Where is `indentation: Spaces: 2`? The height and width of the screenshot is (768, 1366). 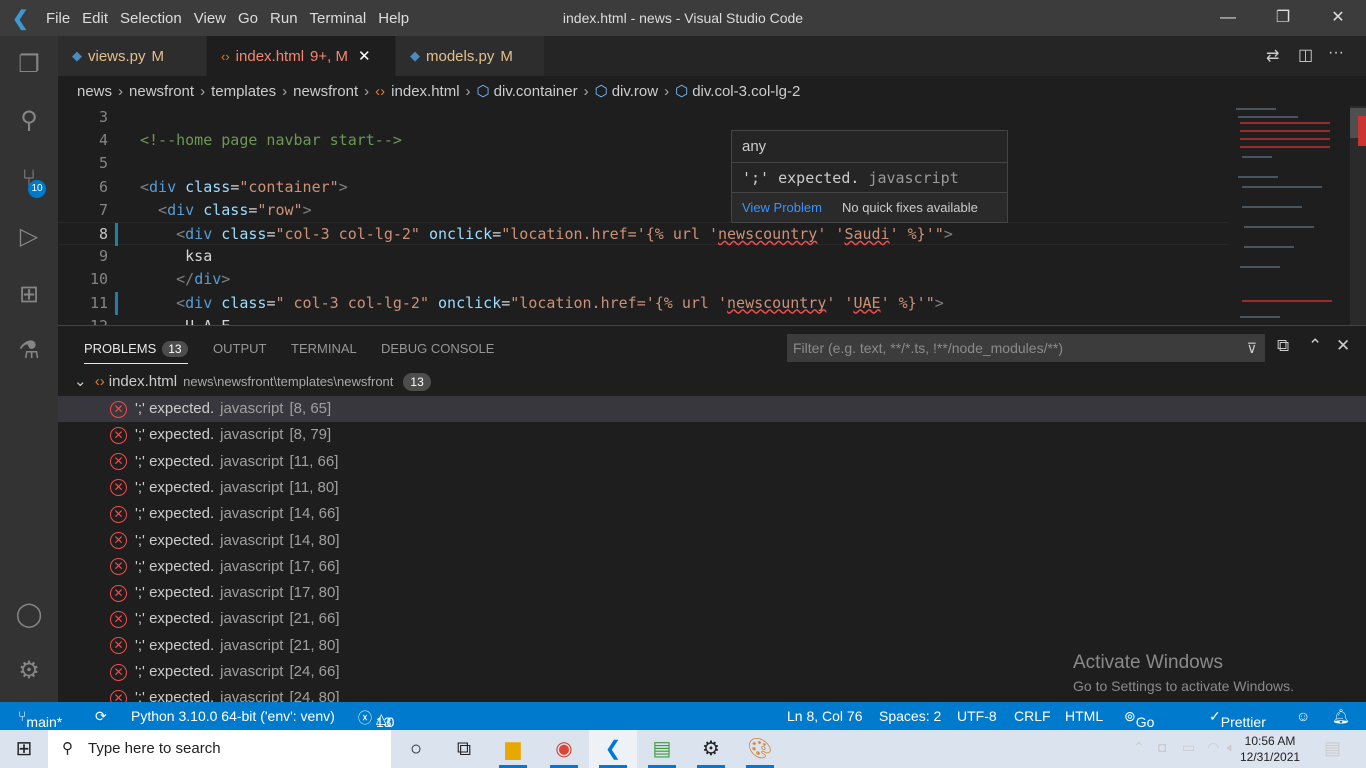 indentation: Spaces: 2 is located at coordinates (910, 716).